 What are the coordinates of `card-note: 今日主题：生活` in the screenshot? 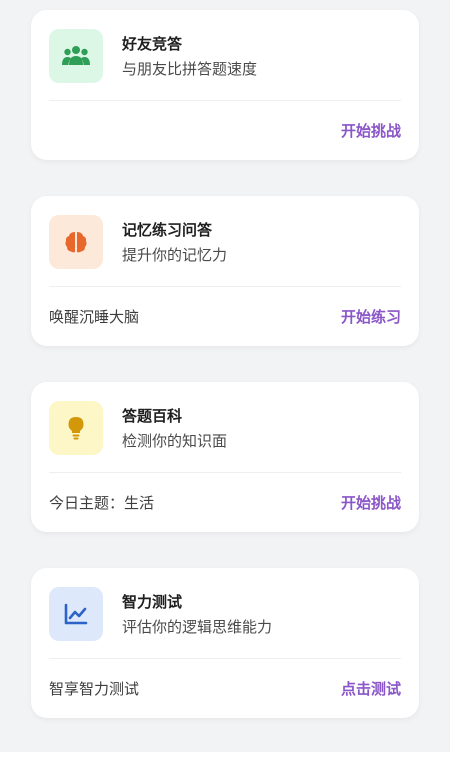 It's located at (102, 502).